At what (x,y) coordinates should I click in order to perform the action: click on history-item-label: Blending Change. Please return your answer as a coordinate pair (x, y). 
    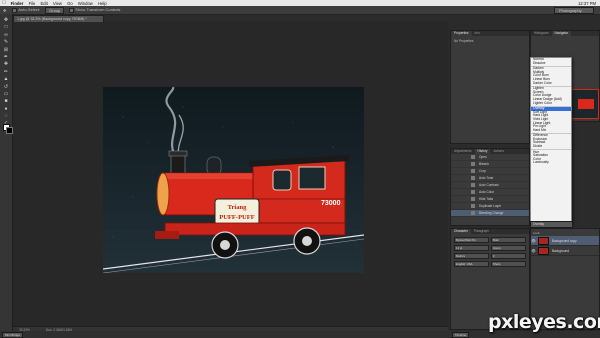
    Looking at the image, I should click on (491, 213).